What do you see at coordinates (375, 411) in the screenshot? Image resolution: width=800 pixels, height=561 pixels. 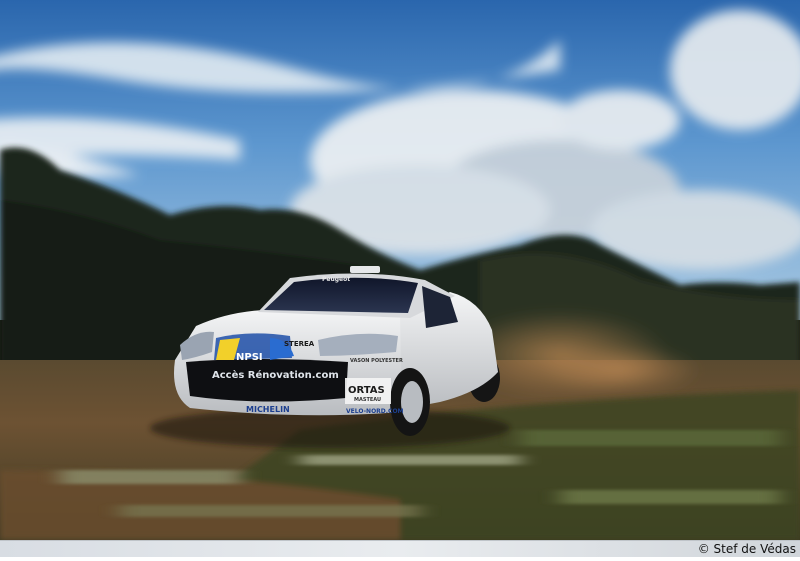 I see `door-url-sponsor: VELO-NORD.COM` at bounding box center [375, 411].